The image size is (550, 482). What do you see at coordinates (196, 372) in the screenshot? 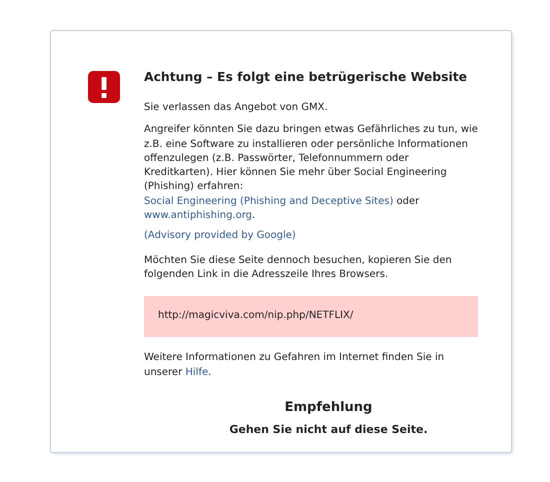
I see `help-link: Hilfe` at bounding box center [196, 372].